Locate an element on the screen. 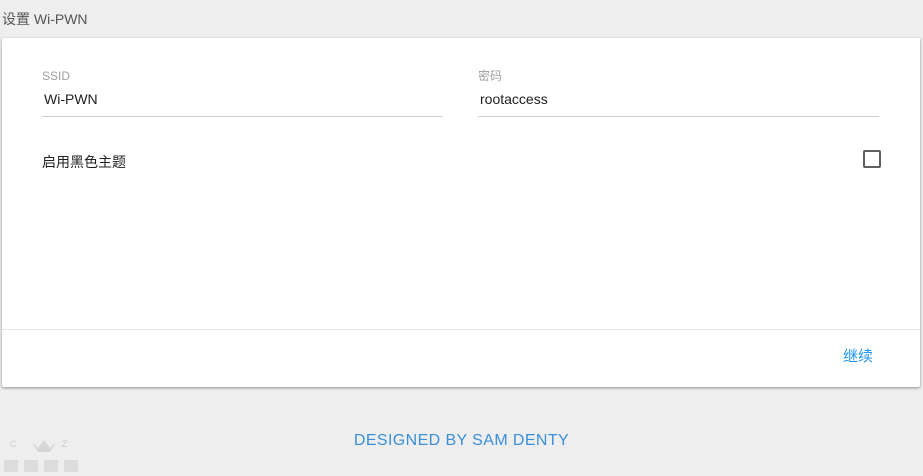 The width and height of the screenshot is (923, 476). continue-button: 继续 is located at coordinates (858, 357).